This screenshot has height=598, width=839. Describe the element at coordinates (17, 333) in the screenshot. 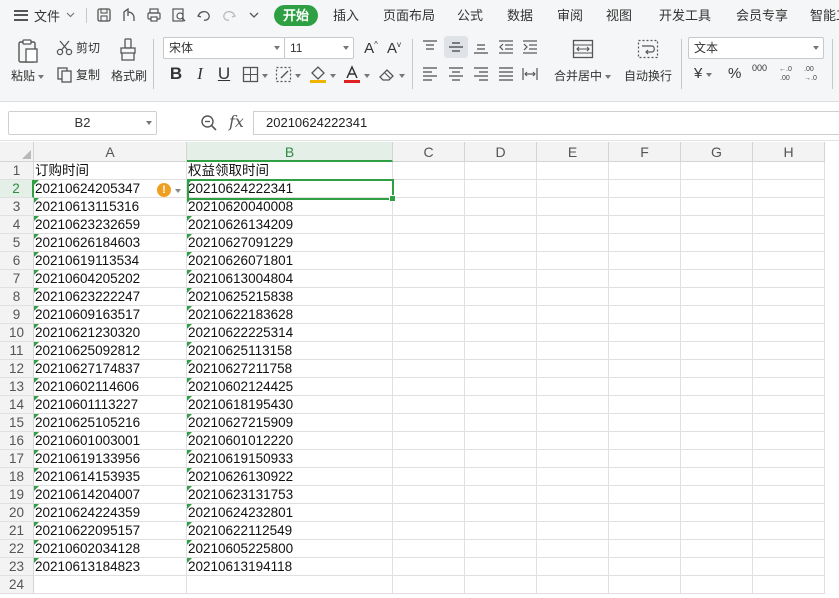

I see `row-header-10: 10` at that location.